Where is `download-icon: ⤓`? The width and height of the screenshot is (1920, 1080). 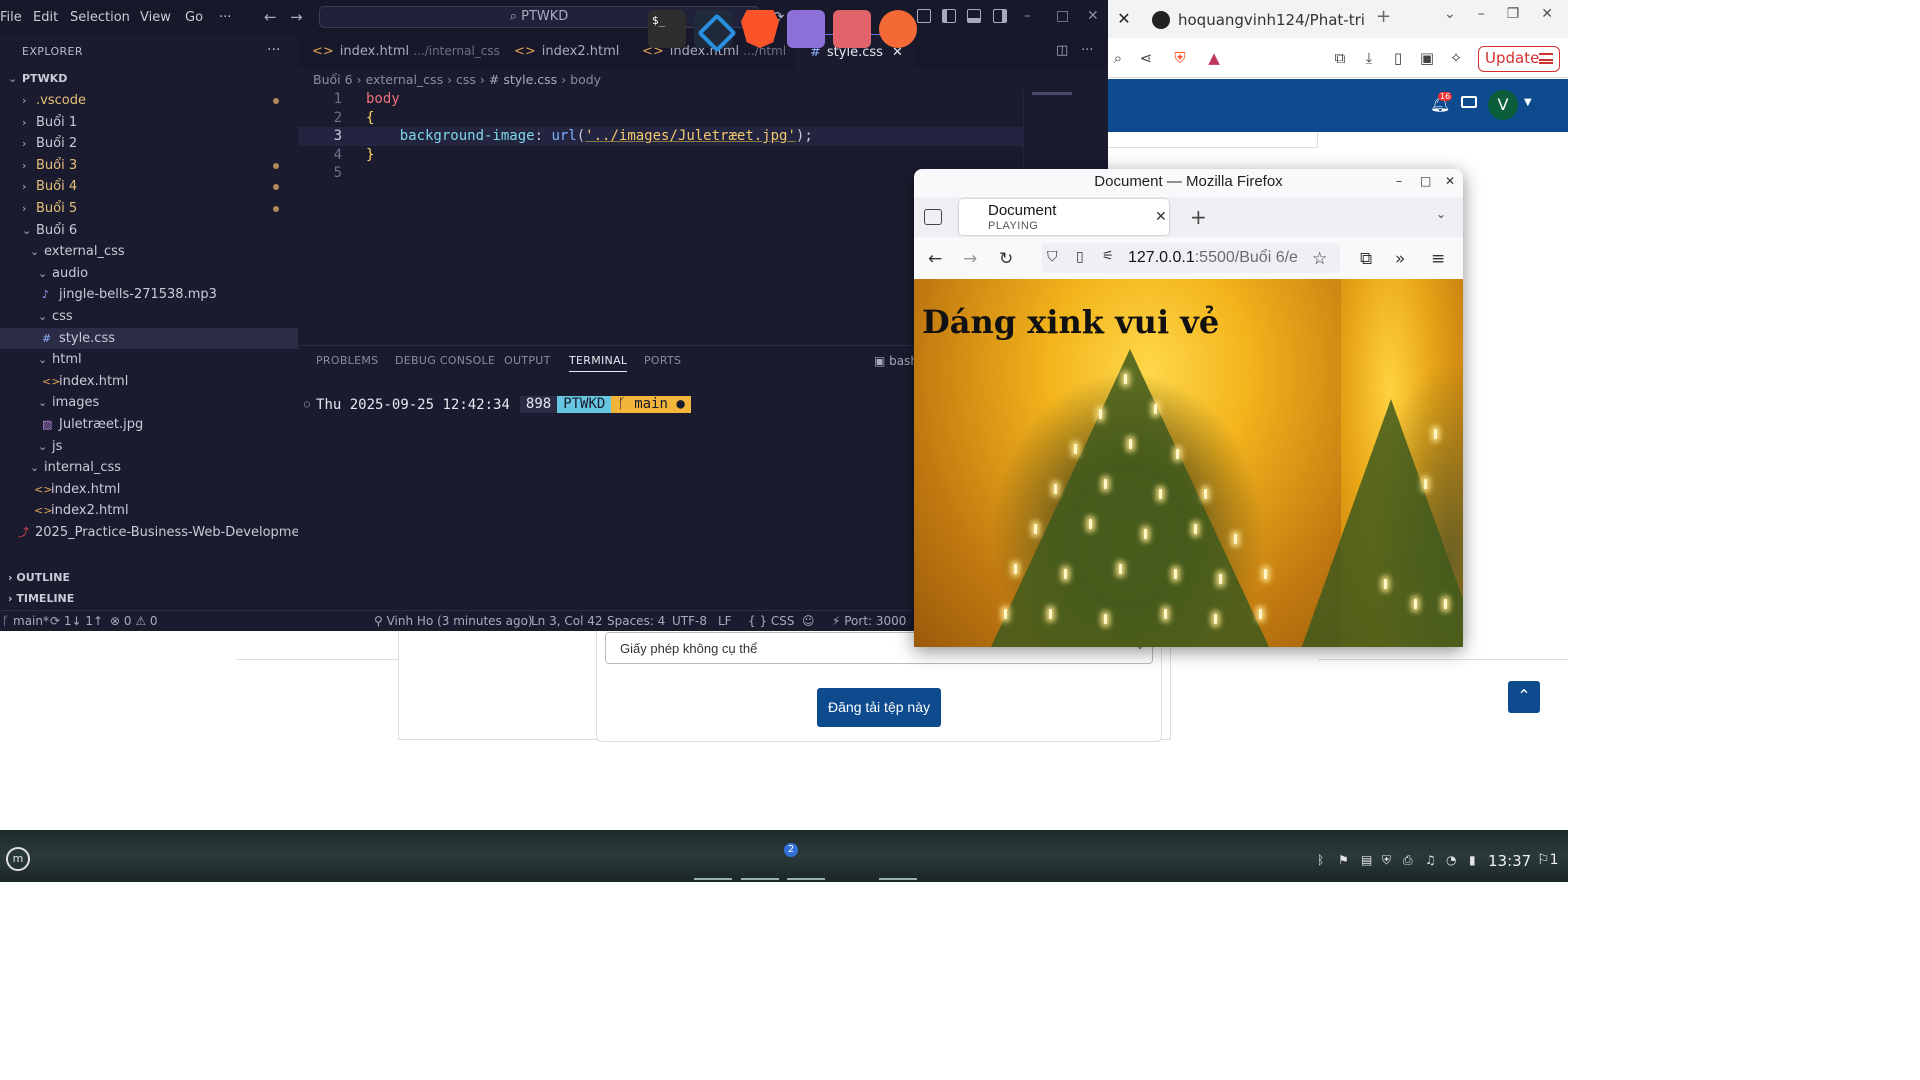
download-icon: ⤓ is located at coordinates (1369, 58).